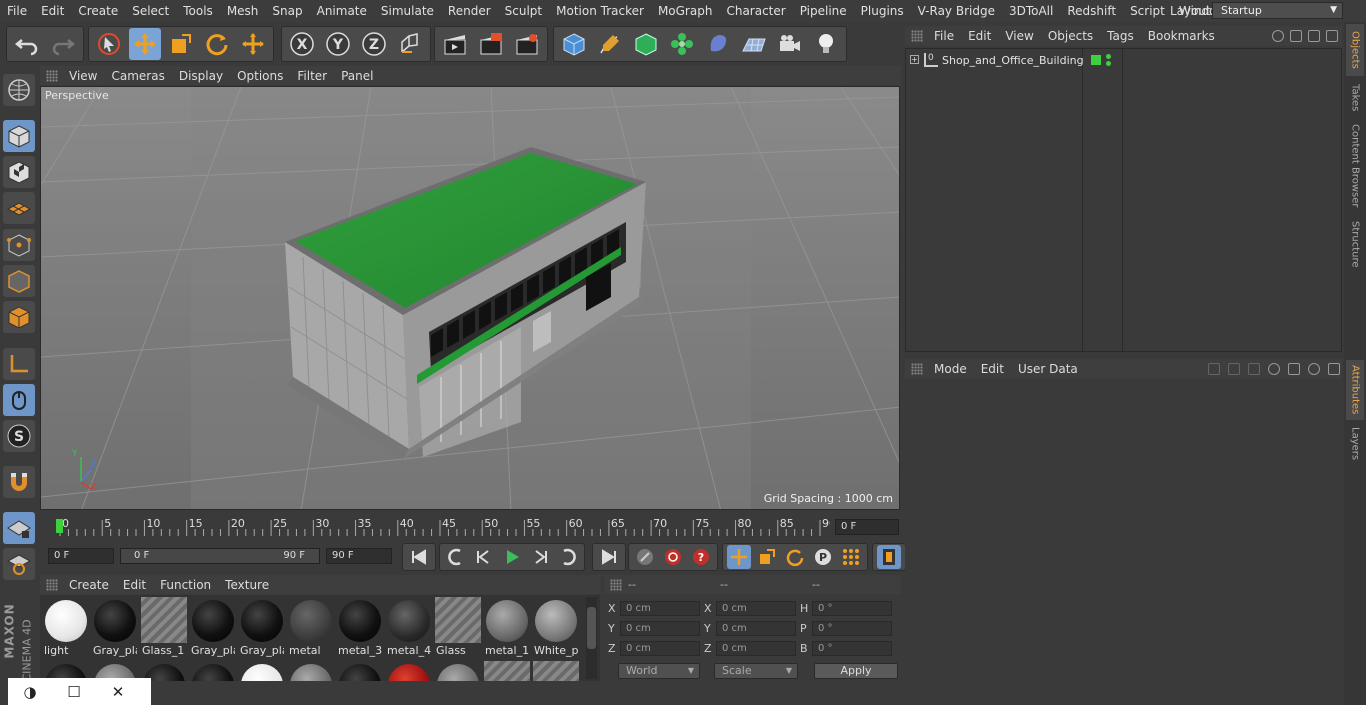  Describe the element at coordinates (1355, 166) in the screenshot. I see `tab-content-browser: Content Browser` at that location.